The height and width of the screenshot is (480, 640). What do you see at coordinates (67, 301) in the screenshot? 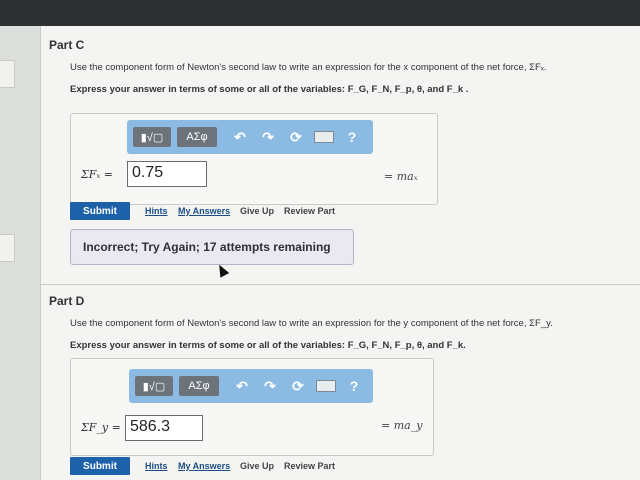
I see `part-d-title: Part D` at bounding box center [67, 301].